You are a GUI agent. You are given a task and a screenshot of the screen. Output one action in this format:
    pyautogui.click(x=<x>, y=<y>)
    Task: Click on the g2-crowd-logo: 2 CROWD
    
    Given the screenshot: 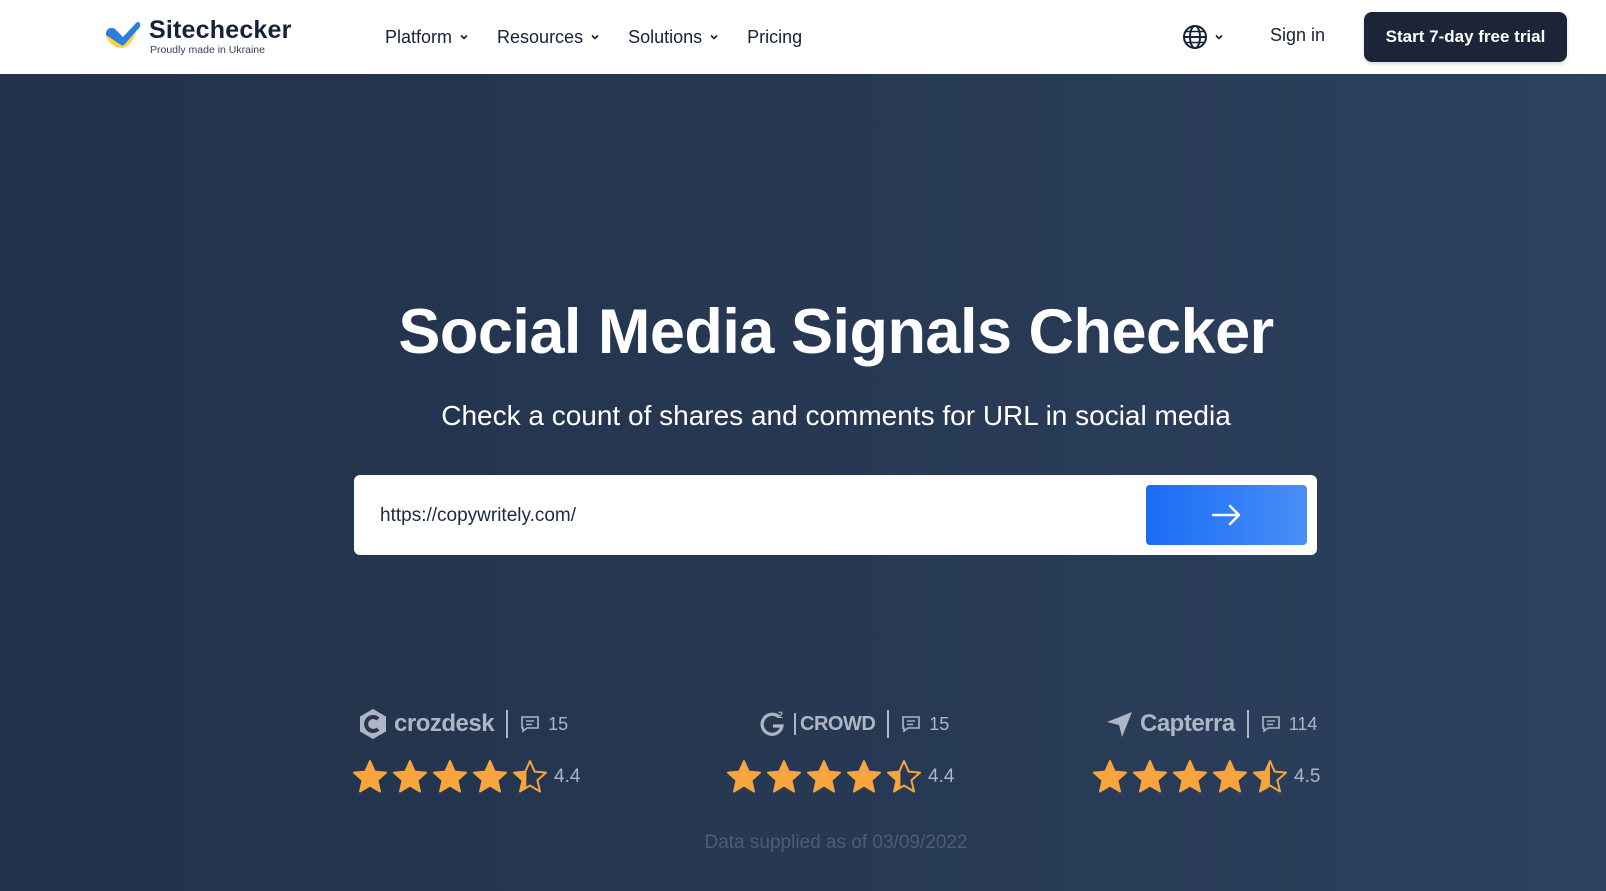 What is the action you would take?
    pyautogui.click(x=817, y=724)
    